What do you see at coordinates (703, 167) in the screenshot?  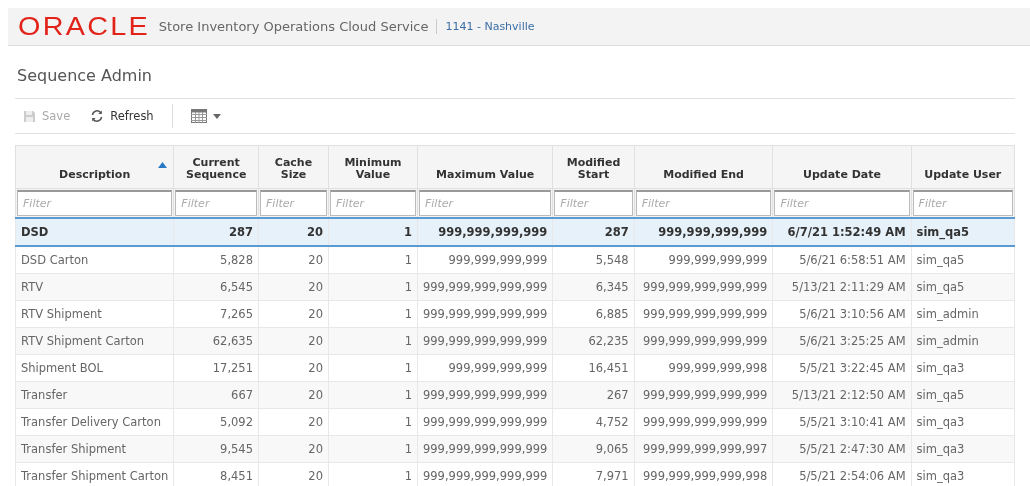 I see `column-header: Modified End` at bounding box center [703, 167].